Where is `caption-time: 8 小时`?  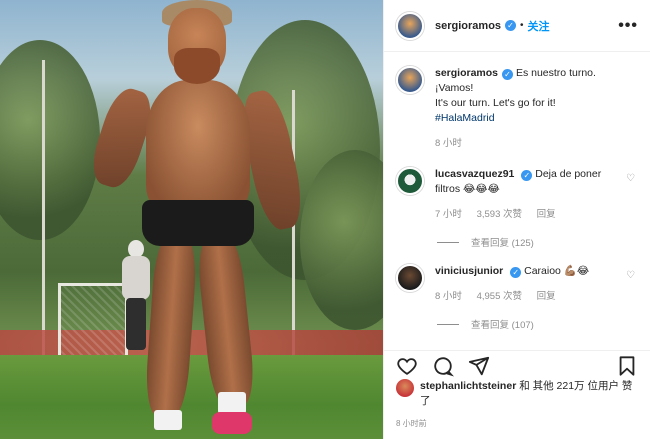
caption-time: 8 小时 is located at coordinates (448, 143).